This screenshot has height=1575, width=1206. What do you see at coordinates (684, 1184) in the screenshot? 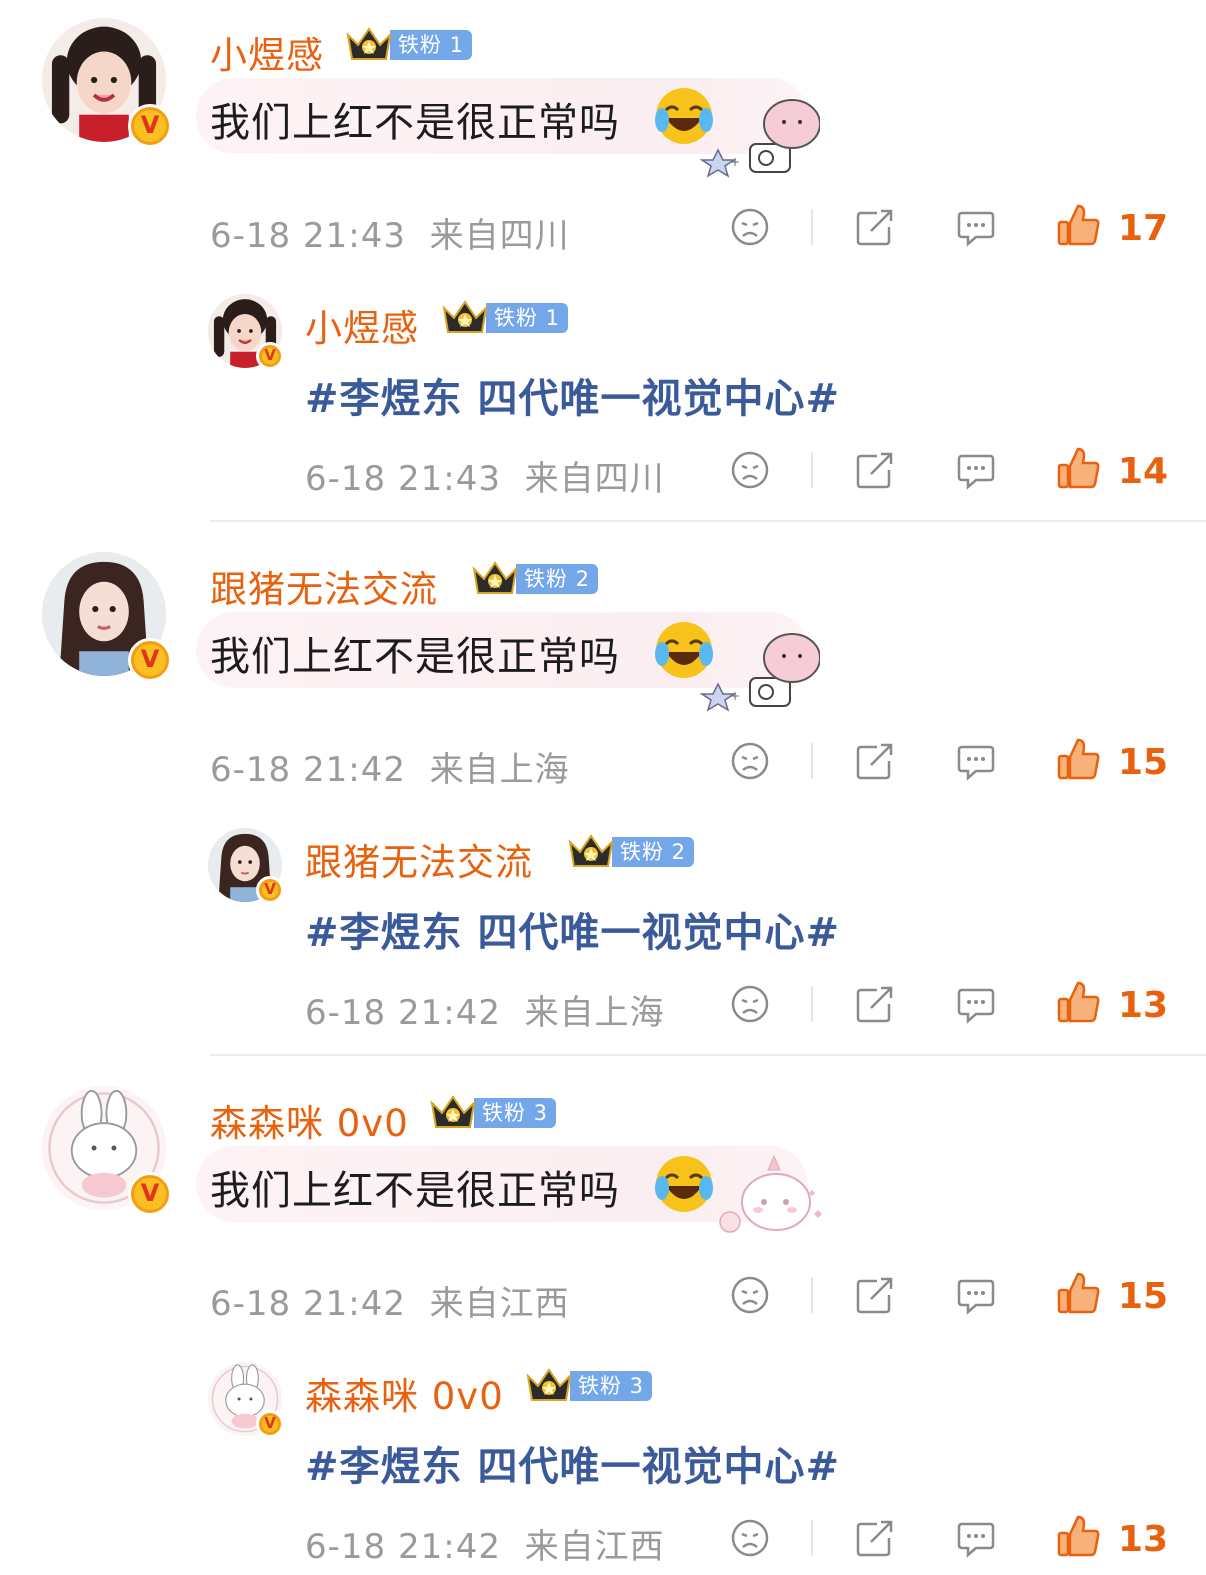
I see `laugh-cry-emoji` at bounding box center [684, 1184].